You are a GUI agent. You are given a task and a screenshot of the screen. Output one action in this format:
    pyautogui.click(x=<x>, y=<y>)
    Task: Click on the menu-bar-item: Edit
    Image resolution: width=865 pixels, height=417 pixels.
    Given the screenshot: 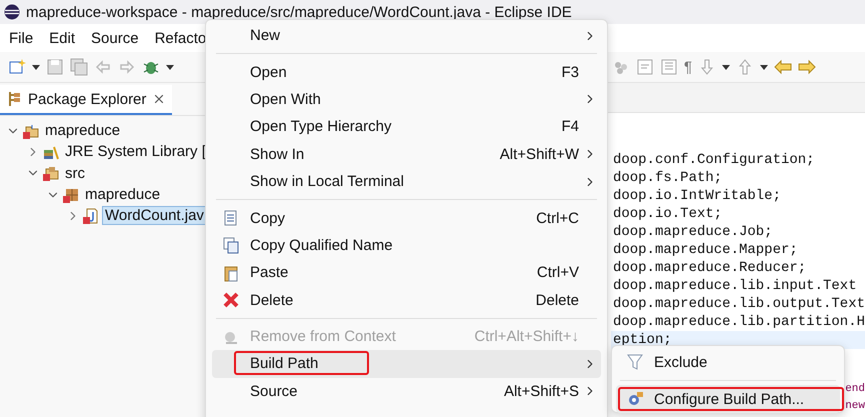 What is the action you would take?
    pyautogui.click(x=62, y=38)
    